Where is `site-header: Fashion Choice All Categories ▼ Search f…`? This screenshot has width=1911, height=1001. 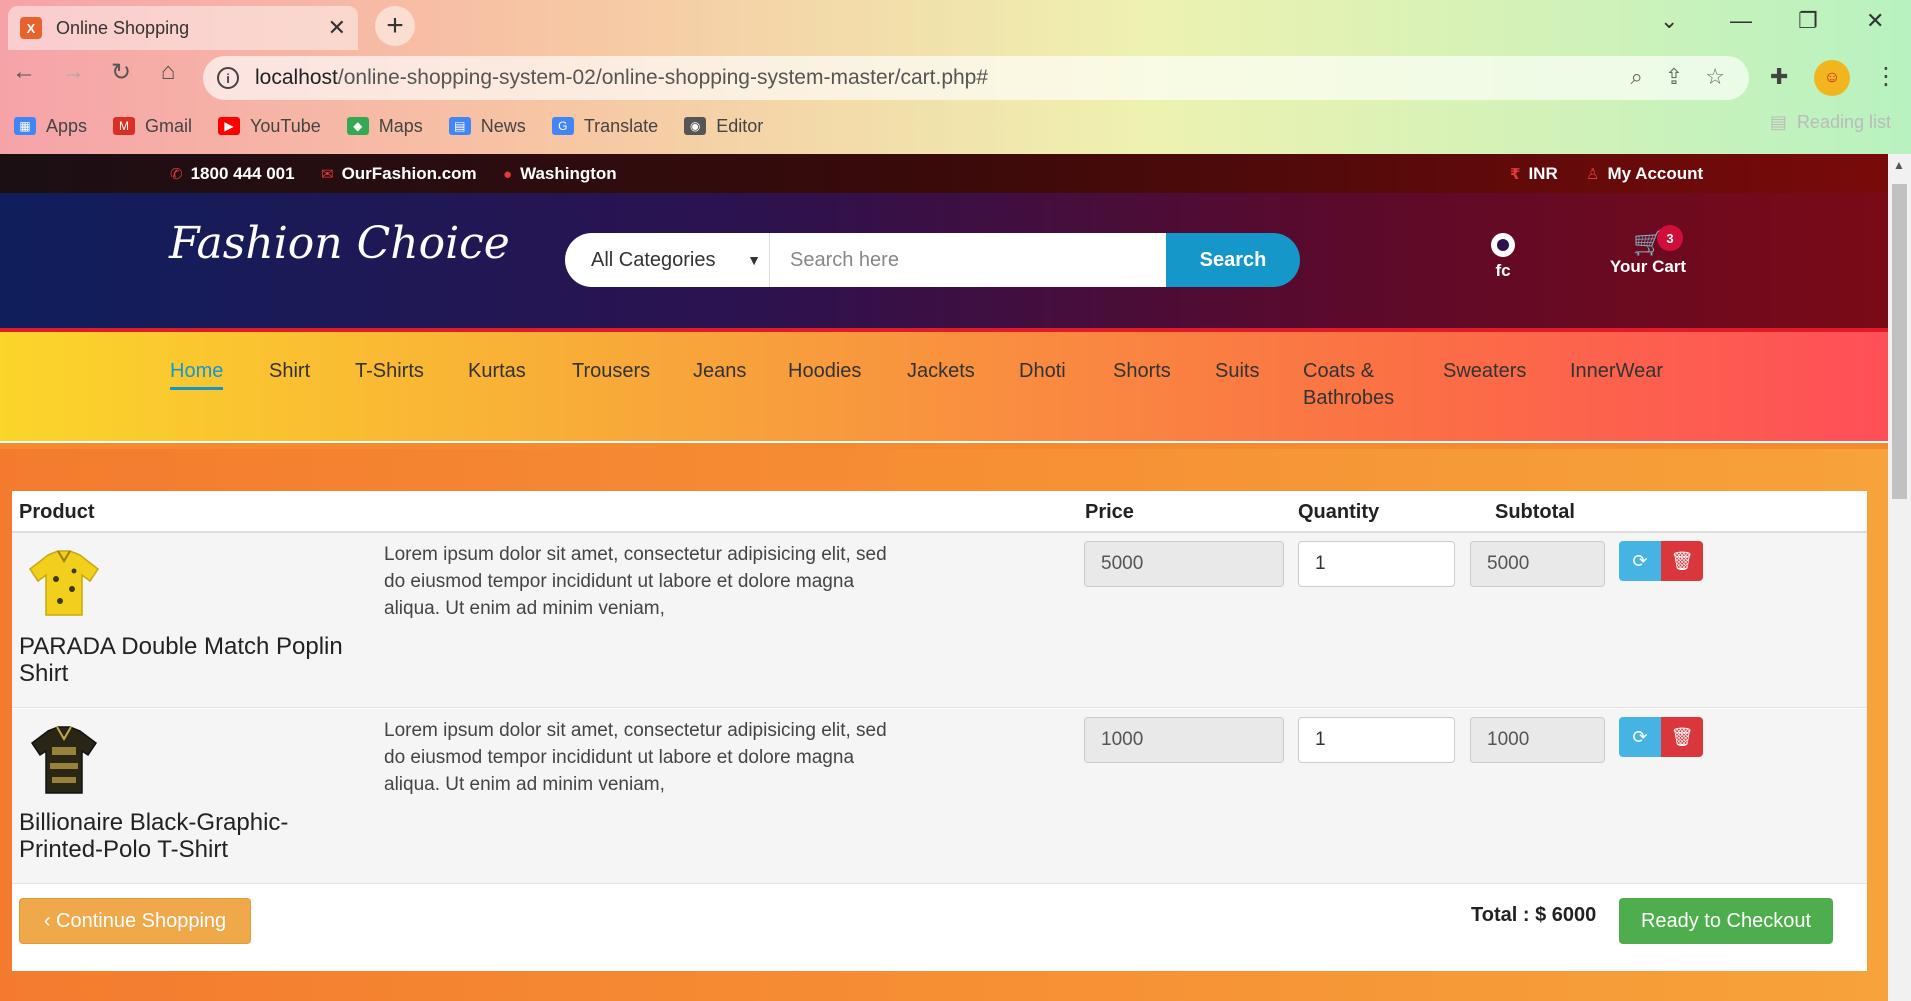
site-header: Fashion Choice All Categories ▼ Search f… is located at coordinates (944, 260).